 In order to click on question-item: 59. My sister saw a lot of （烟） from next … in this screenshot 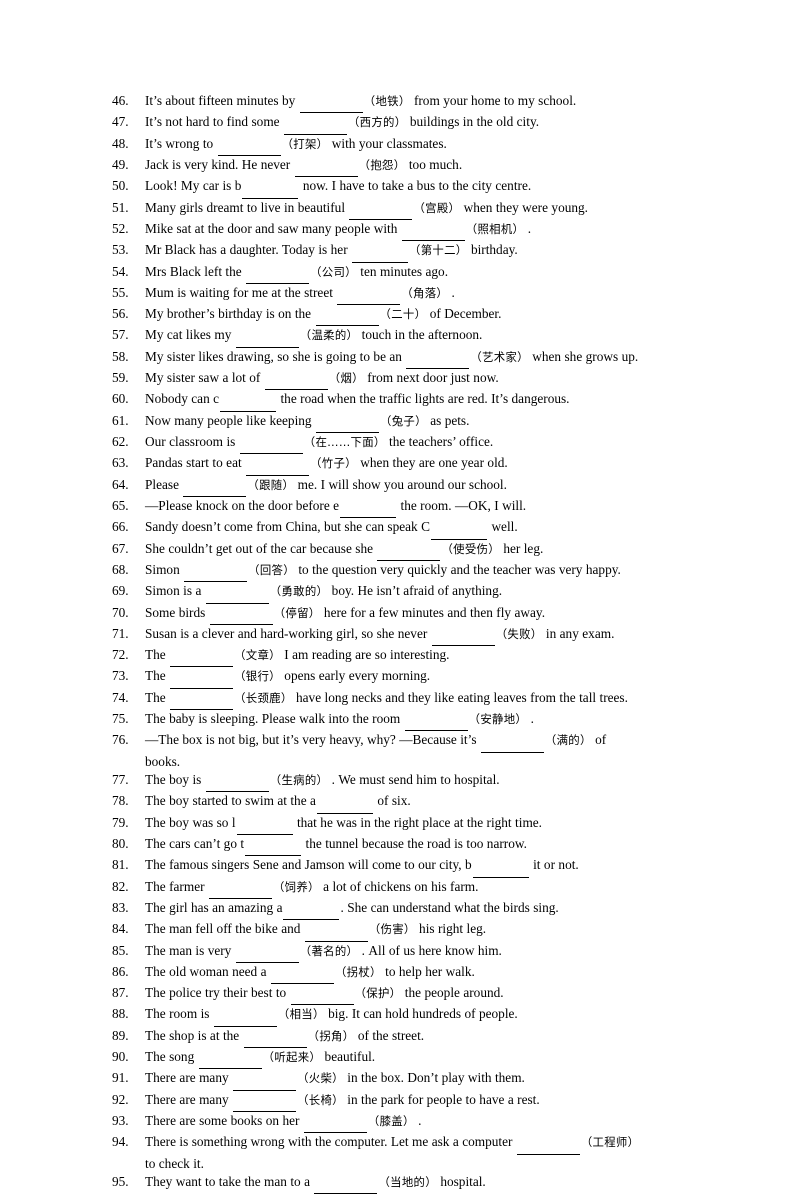, I will do `click(397, 380)`.